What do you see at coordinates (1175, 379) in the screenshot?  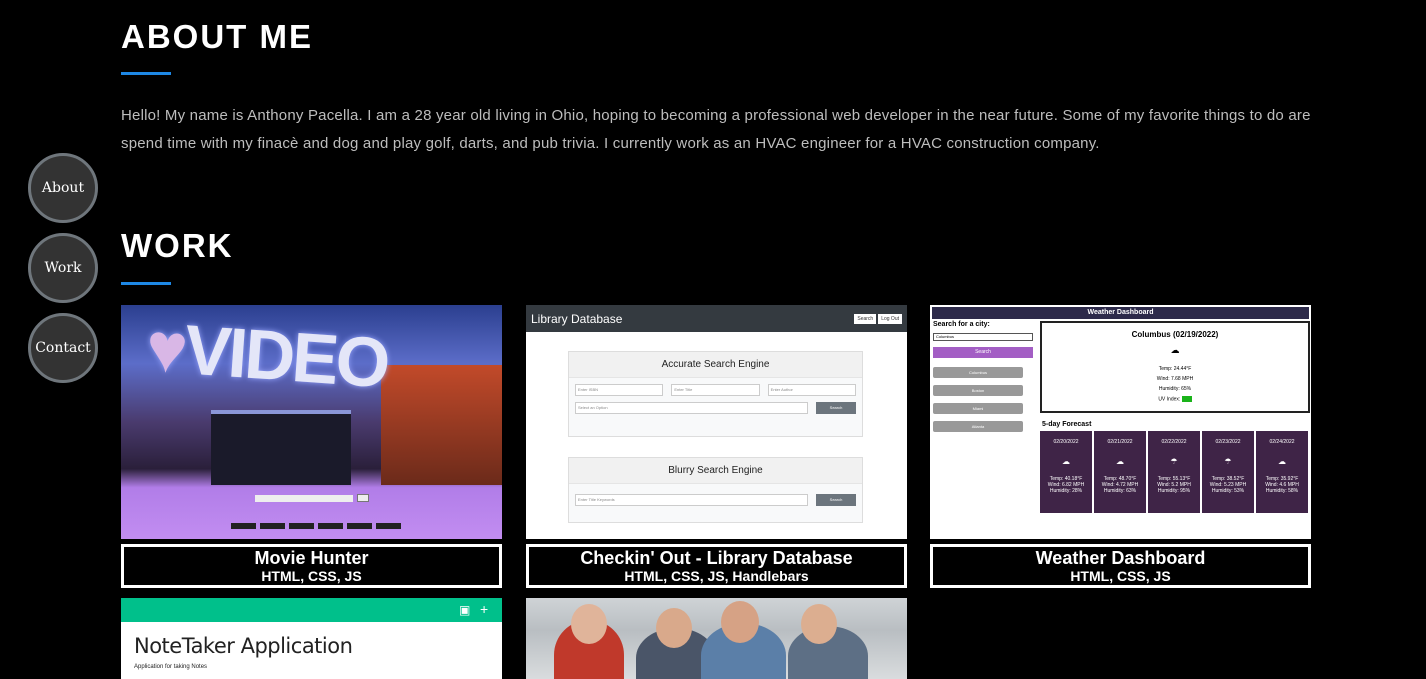 I see `thumb-current-wind: Wind: 7.68 MPH` at bounding box center [1175, 379].